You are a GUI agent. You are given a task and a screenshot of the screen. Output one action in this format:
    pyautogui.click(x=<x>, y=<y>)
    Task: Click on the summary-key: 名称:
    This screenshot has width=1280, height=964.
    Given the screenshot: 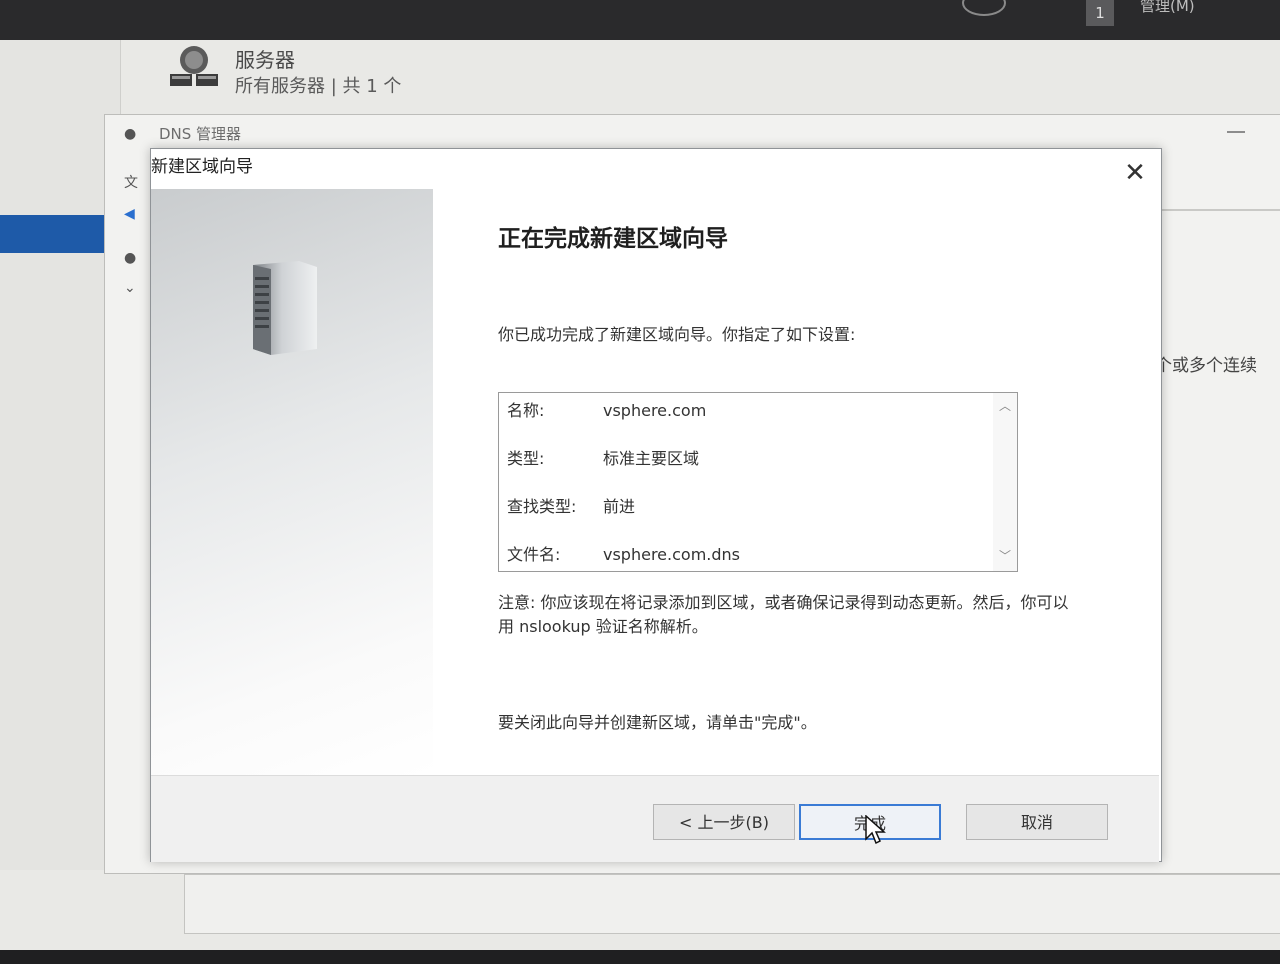 What is the action you would take?
    pyautogui.click(x=526, y=410)
    